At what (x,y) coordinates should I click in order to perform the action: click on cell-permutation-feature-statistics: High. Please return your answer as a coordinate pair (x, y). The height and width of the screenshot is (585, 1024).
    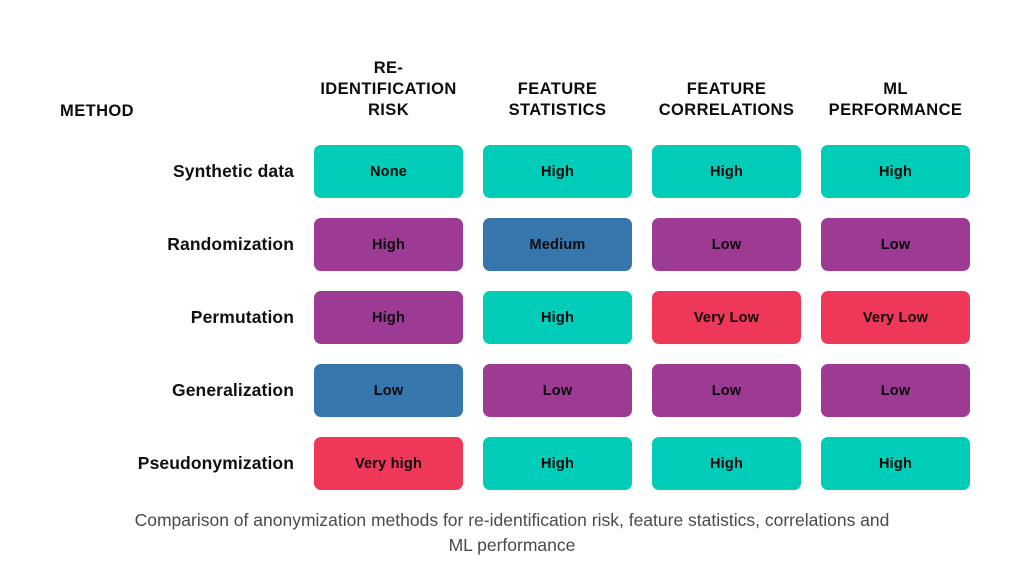
    Looking at the image, I should click on (557, 317).